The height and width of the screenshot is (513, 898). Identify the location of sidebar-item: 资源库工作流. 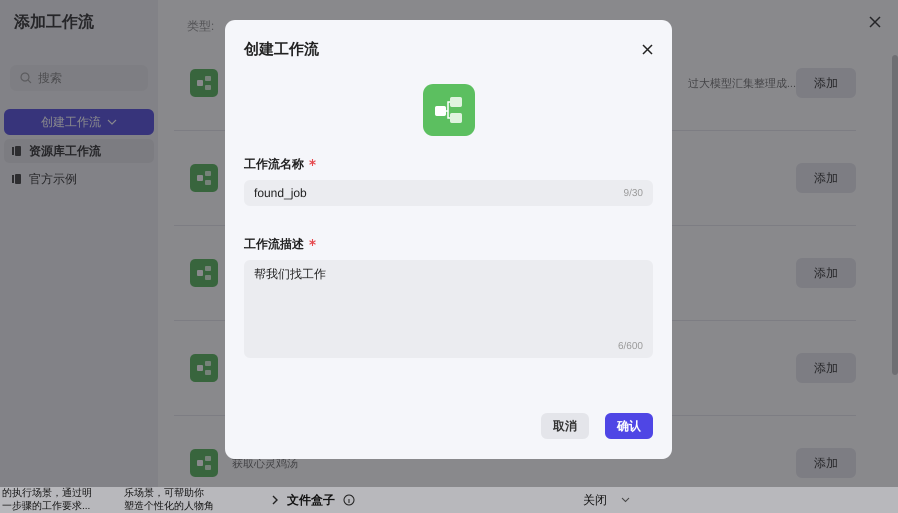
(79, 151).